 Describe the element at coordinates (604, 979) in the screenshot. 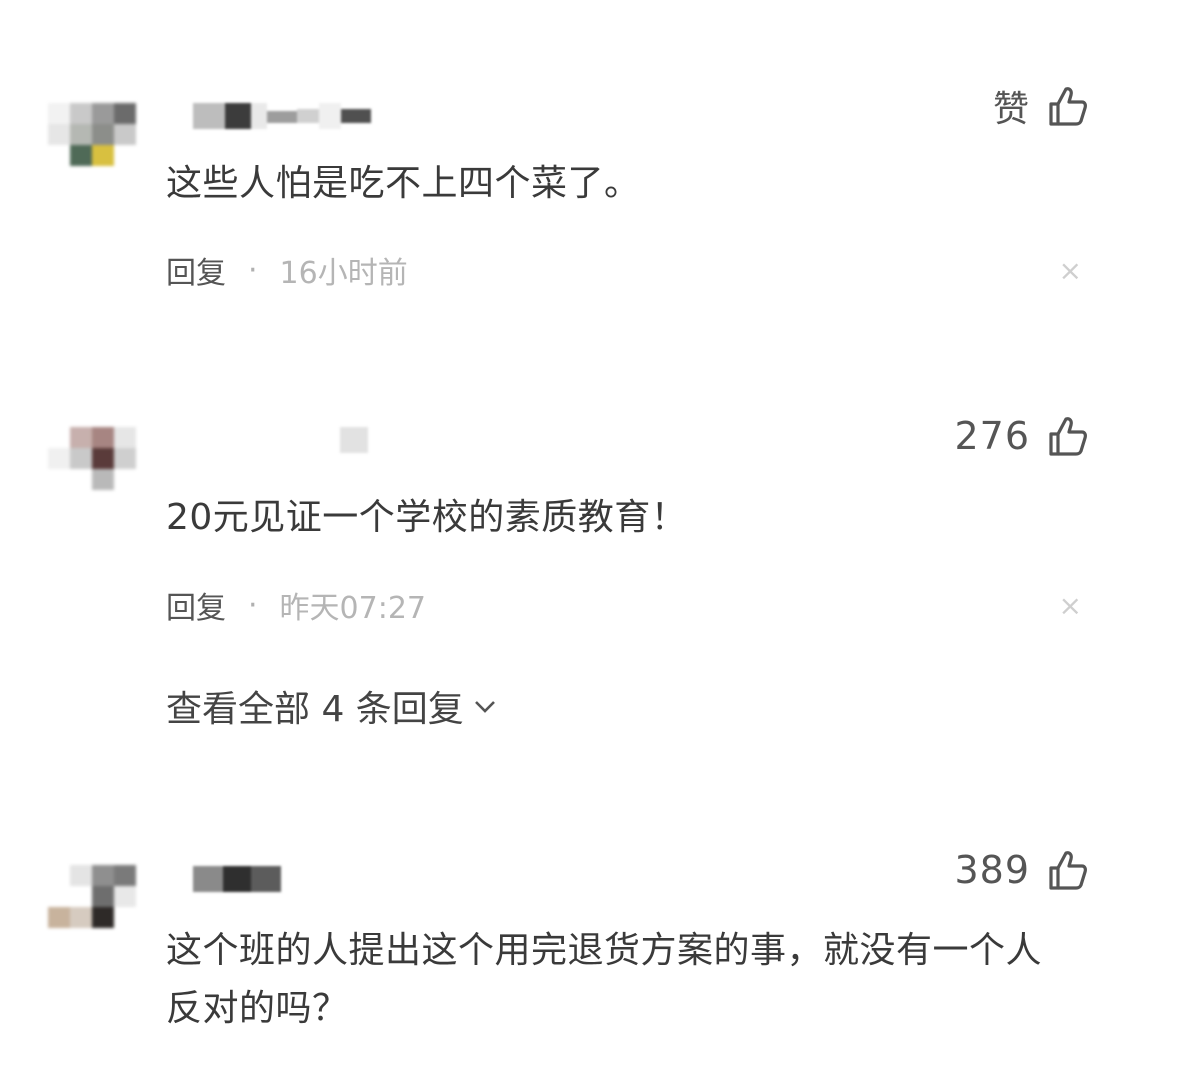

I see `comment-text: 这个班的人提出这个用完退货方案的事，就没有一个人反对的吗？` at that location.